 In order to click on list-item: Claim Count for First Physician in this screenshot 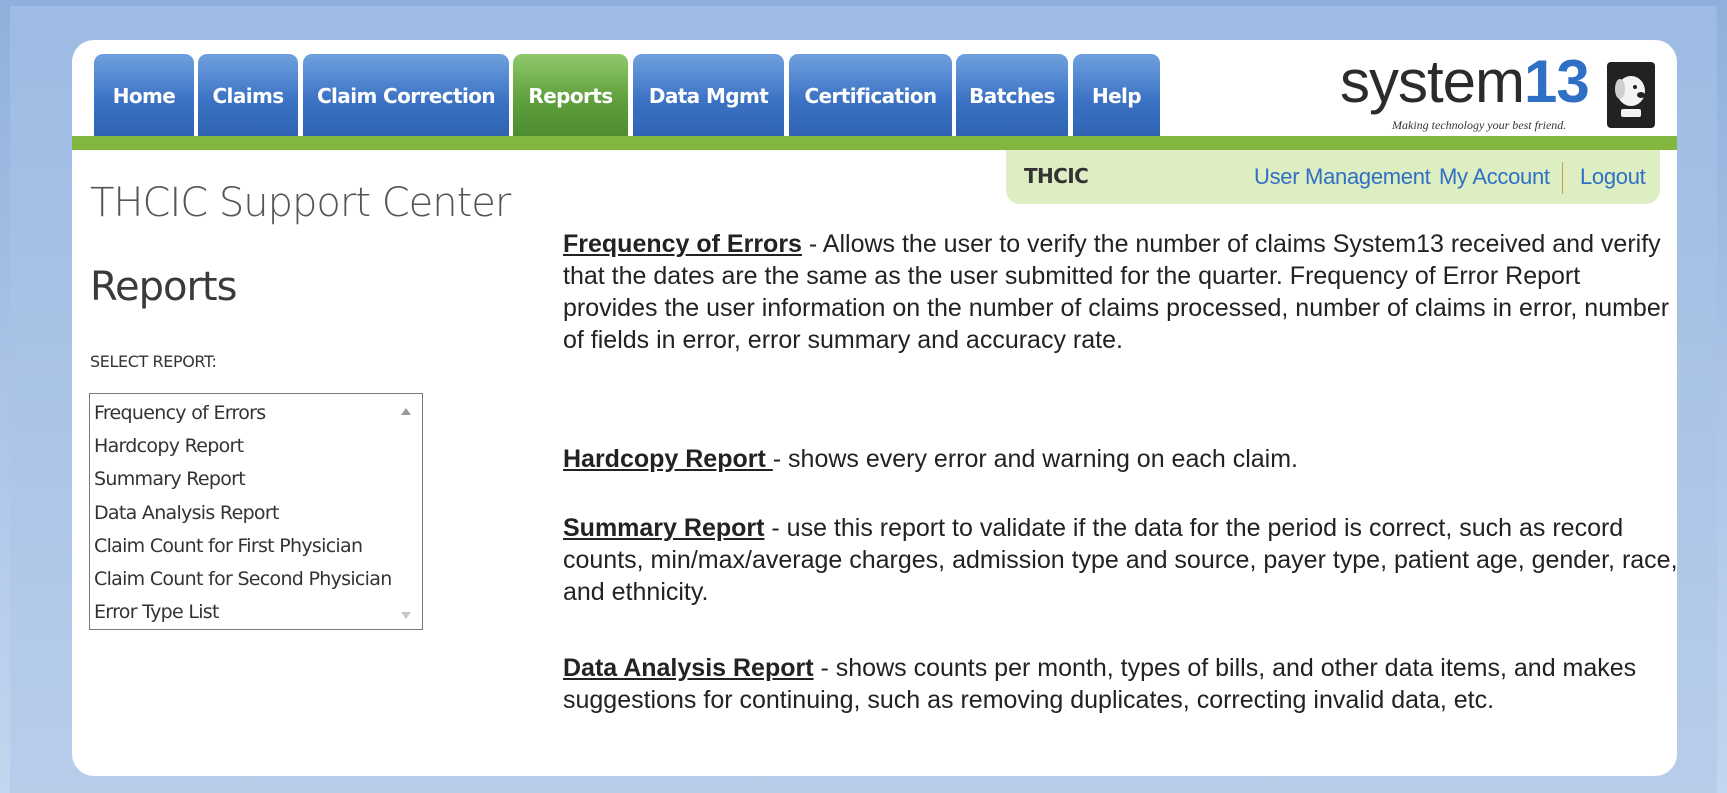, I will do `click(228, 546)`.